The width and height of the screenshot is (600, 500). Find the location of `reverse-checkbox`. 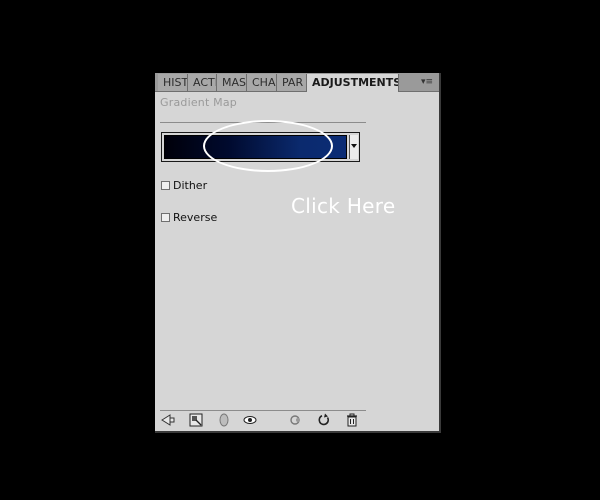

reverse-checkbox is located at coordinates (165, 217).